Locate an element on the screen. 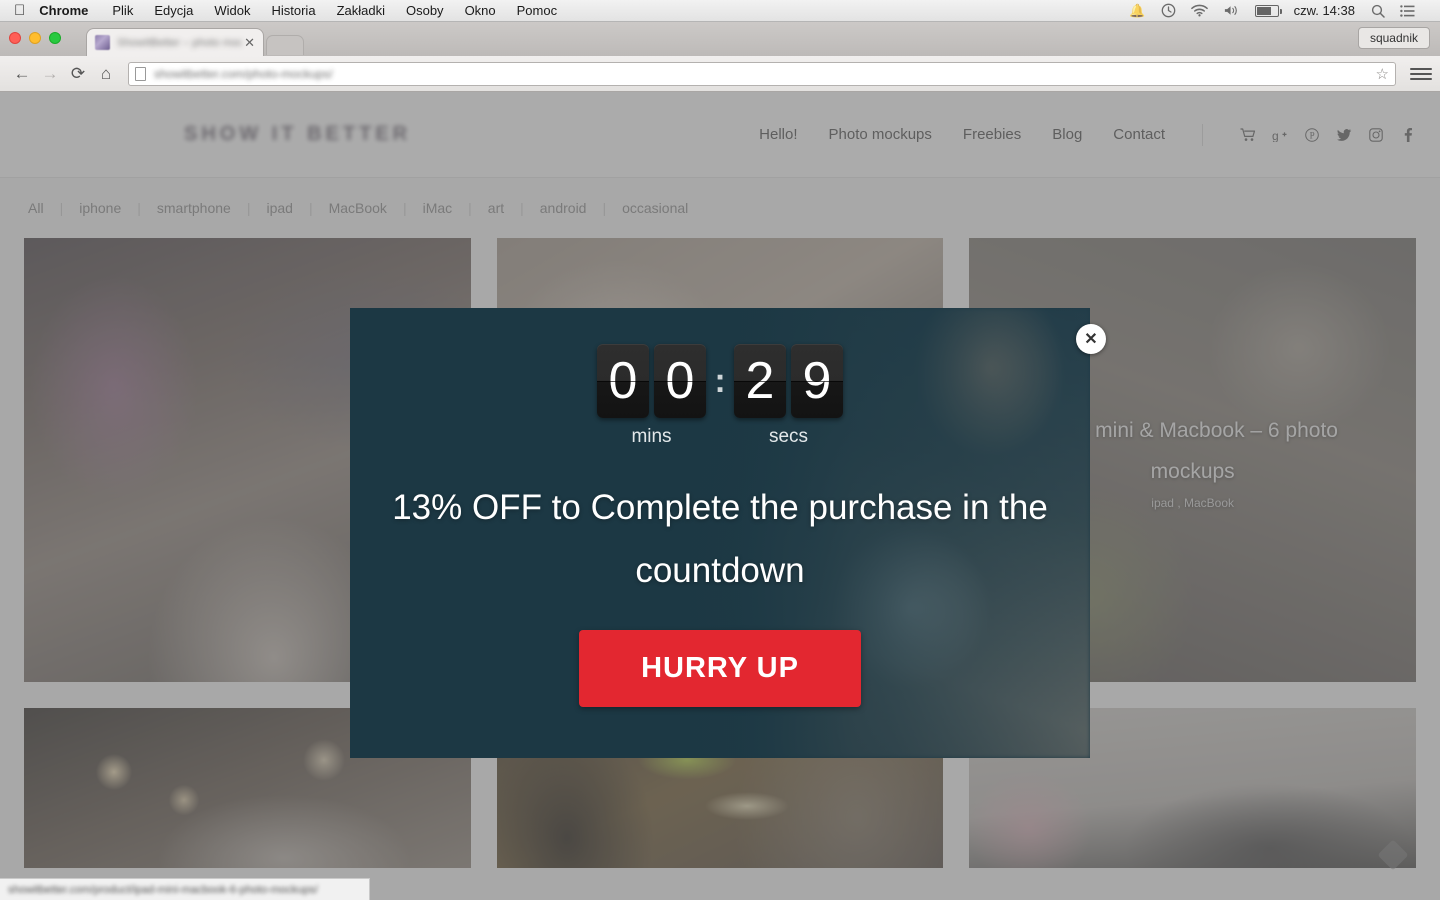  minimize-window-button is located at coordinates (35, 38).